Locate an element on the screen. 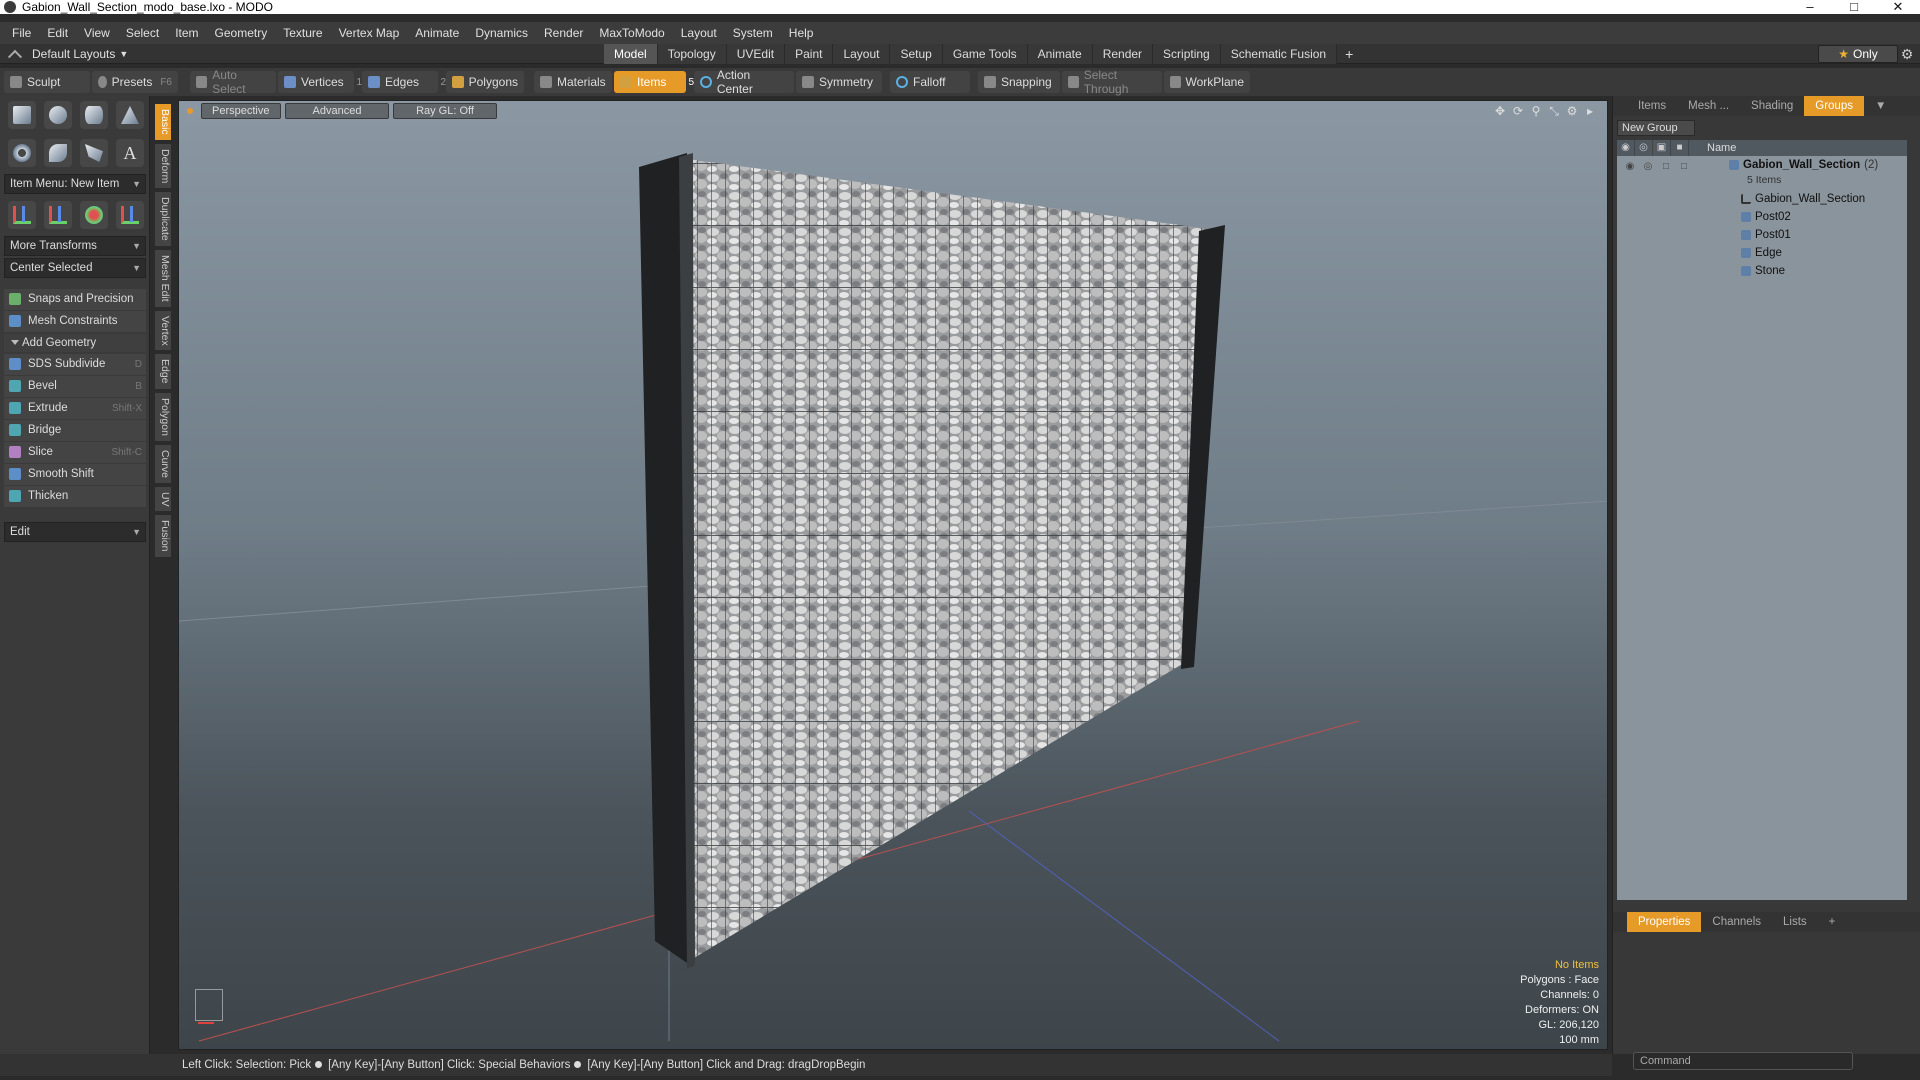 Image resolution: width=1920 pixels, height=1080 pixels. expand-icon: ▸ is located at coordinates (1590, 111).